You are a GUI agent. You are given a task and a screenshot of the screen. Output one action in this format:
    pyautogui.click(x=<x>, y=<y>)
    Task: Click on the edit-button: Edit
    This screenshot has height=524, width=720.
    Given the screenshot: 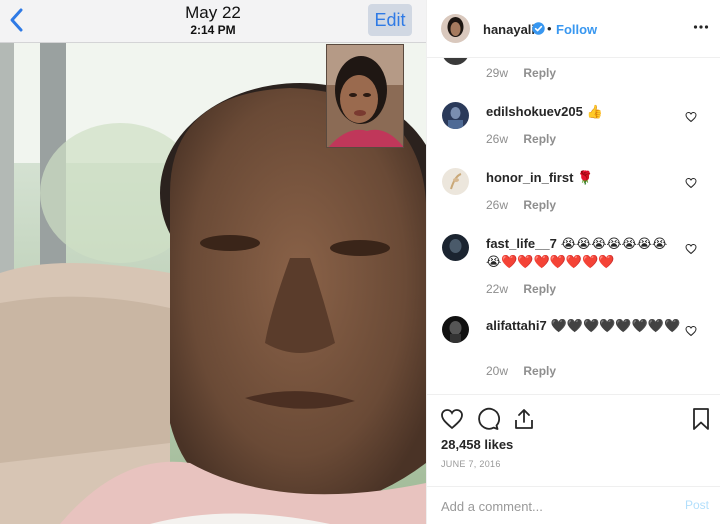 What is the action you would take?
    pyautogui.click(x=390, y=20)
    